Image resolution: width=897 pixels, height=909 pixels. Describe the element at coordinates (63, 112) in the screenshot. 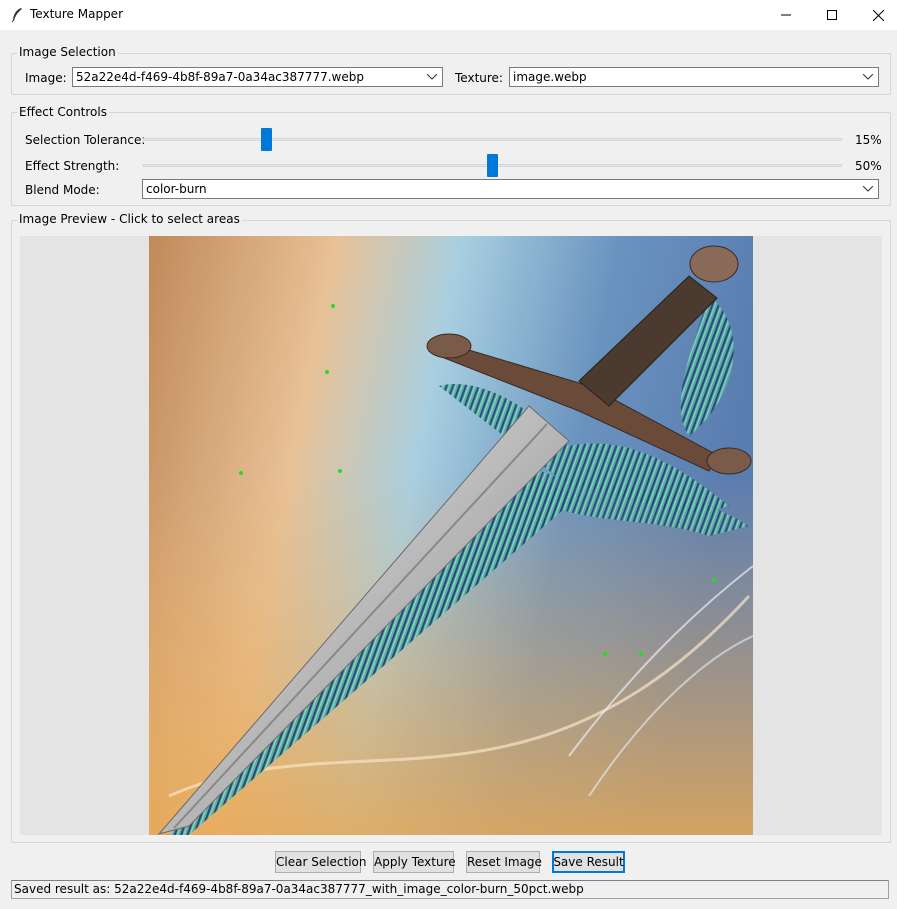

I see `effect-controls-legend: Effect Controls` at that location.